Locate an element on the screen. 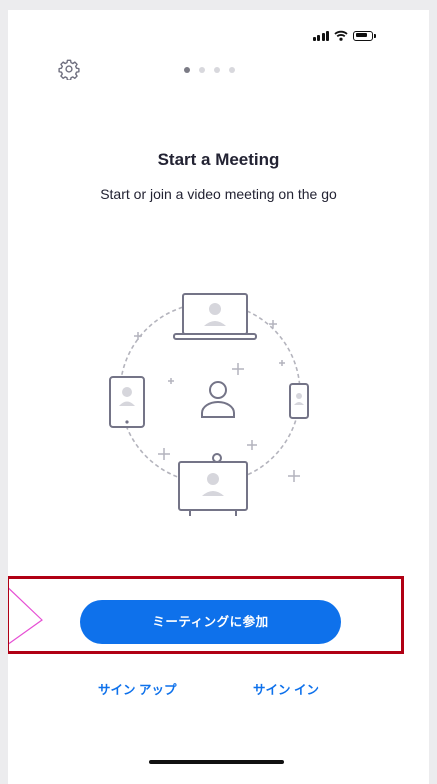 This screenshot has width=437, height=784. page-title: Start a Meeting is located at coordinates (218, 159).